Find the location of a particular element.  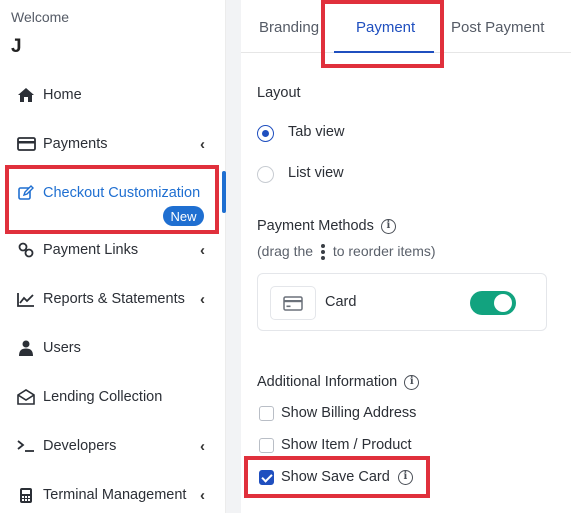

layout-title: Layout is located at coordinates (279, 93).